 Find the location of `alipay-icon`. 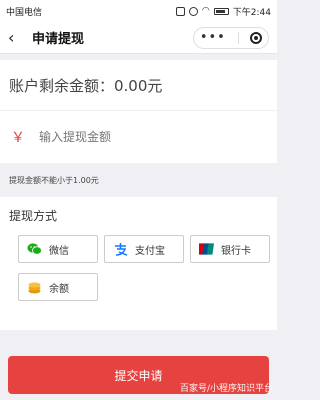

alipay-icon is located at coordinates (120, 249).